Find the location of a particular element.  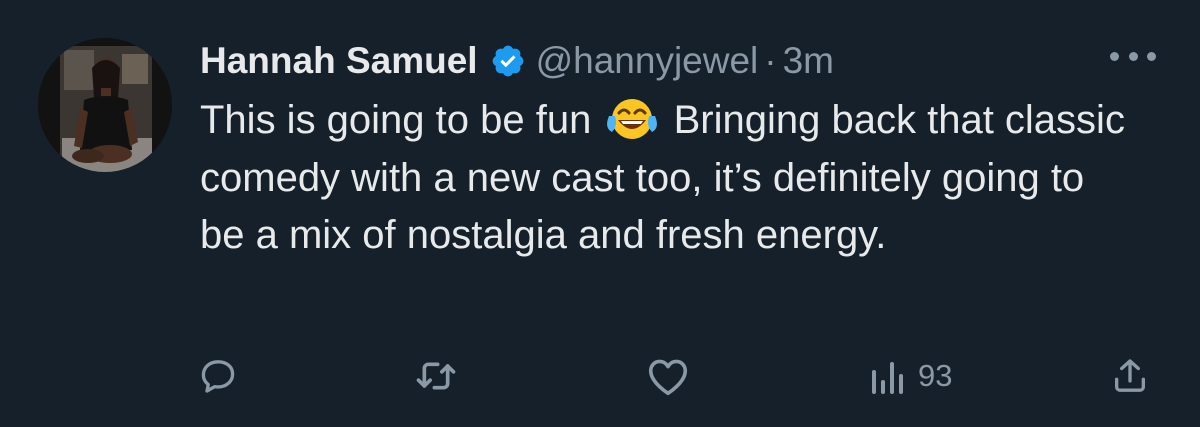

heart-icon is located at coordinates (668, 376).